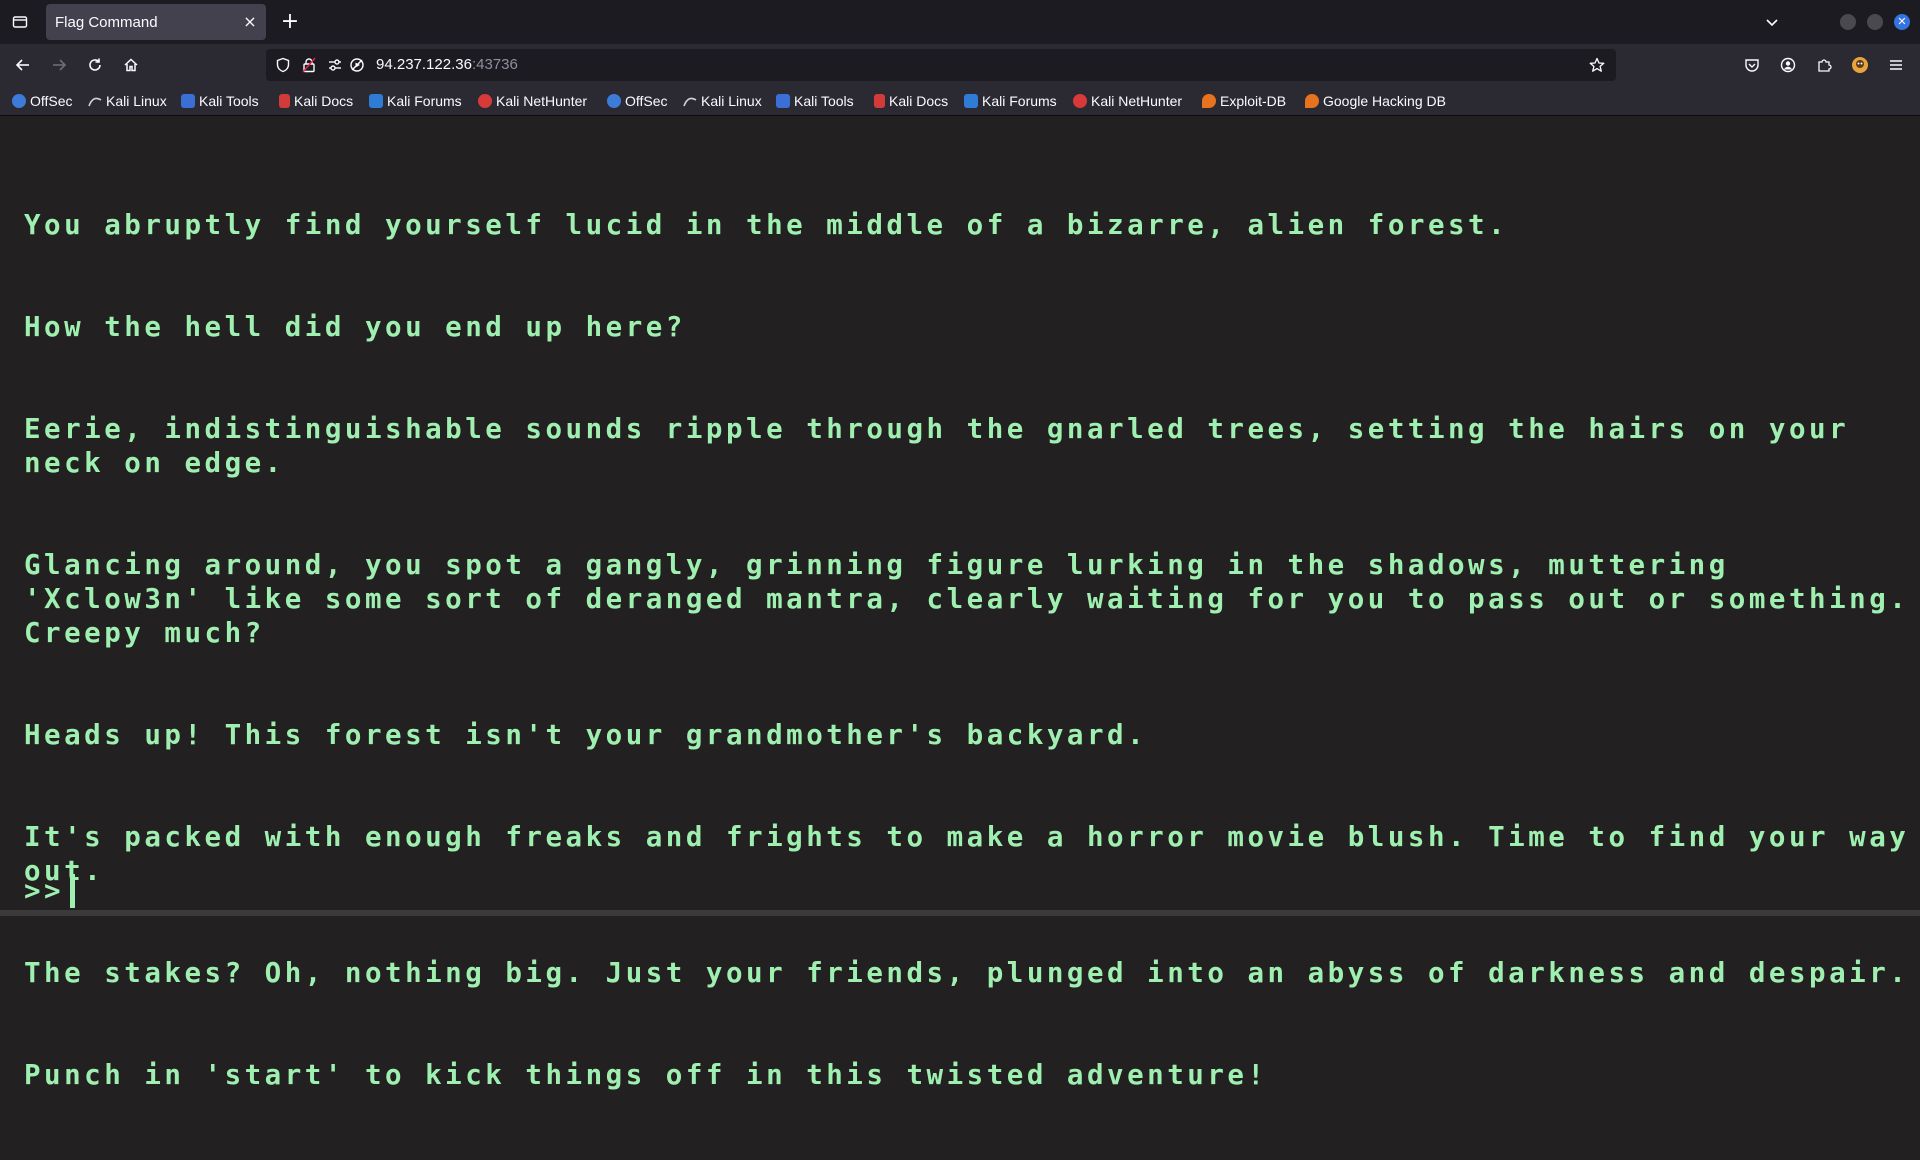 This screenshot has width=1920, height=1160. What do you see at coordinates (106, 22) in the screenshot?
I see `tab-title: Flag Command` at bounding box center [106, 22].